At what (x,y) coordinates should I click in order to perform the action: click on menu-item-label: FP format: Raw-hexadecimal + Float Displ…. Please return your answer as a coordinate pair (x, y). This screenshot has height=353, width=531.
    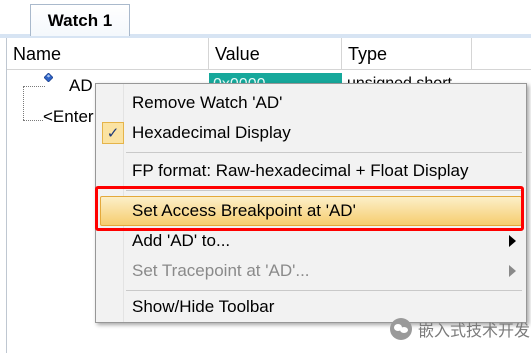
    Looking at the image, I should click on (300, 170).